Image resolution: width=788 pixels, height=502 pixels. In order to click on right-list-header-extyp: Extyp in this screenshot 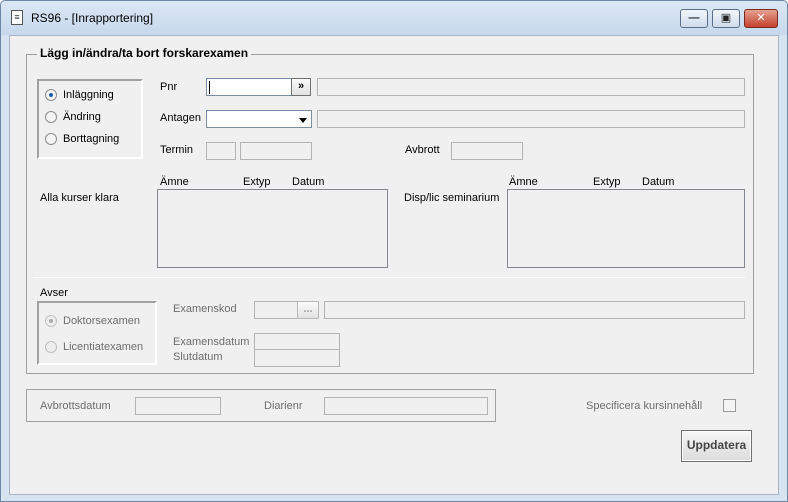, I will do `click(607, 182)`.